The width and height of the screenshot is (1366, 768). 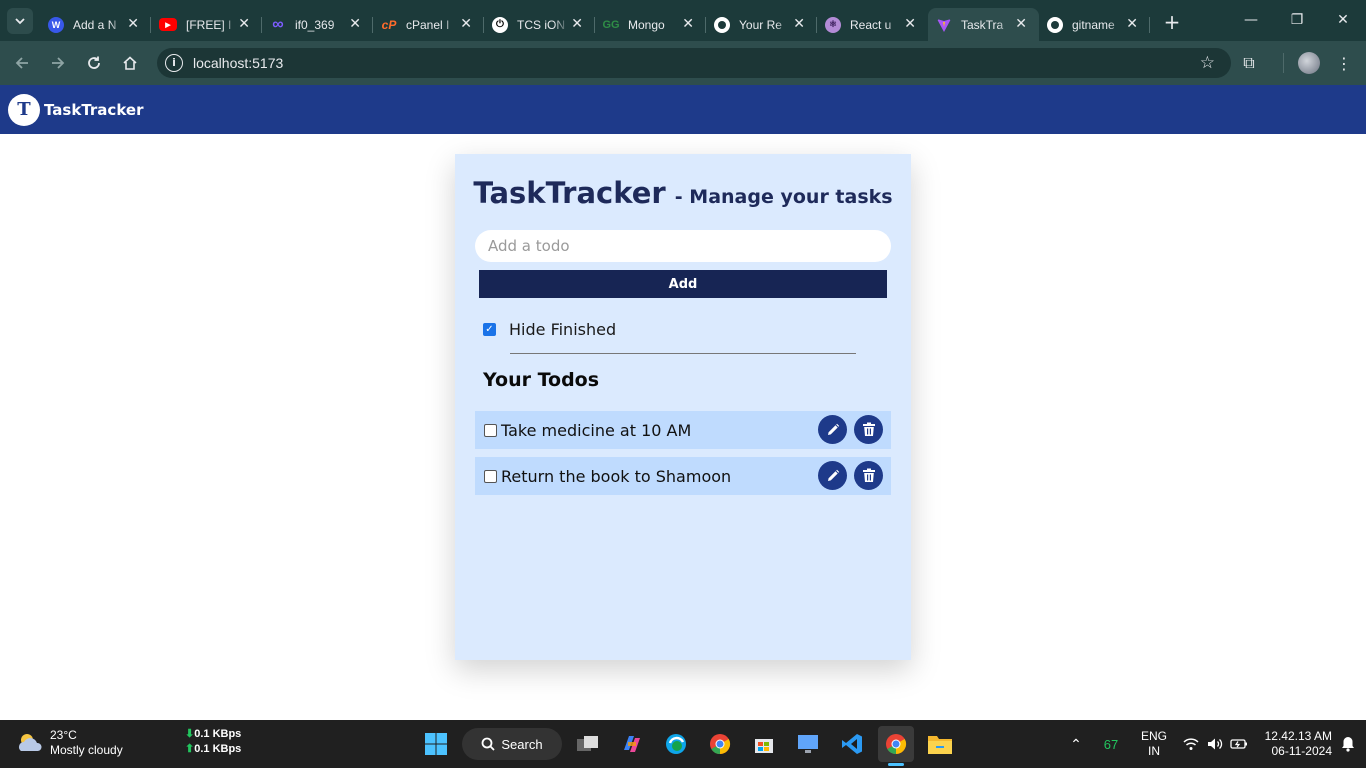 I want to click on vscode-icon, so click(x=852, y=744).